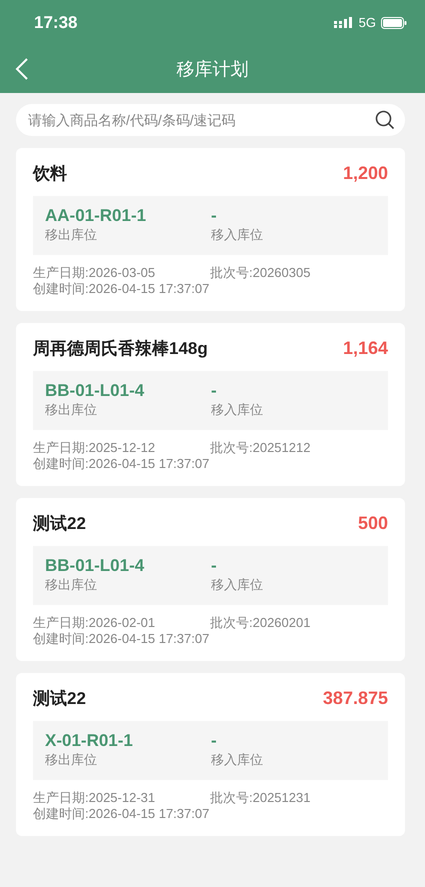 The image size is (425, 887). I want to click on page-title: 移库计划, so click(212, 69).